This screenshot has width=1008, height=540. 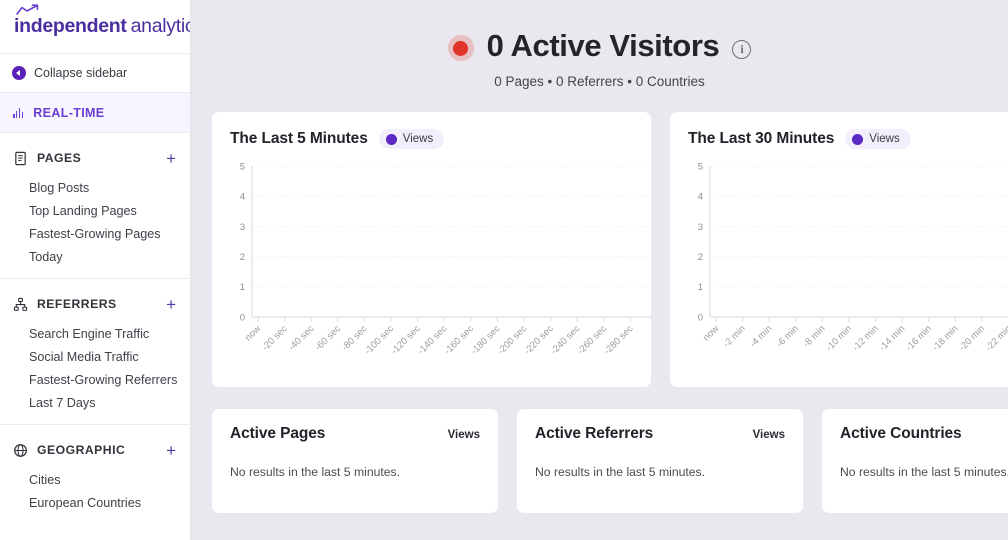 What do you see at coordinates (95, 233) in the screenshot?
I see `sidebar-item-fastest-growing-pages: Fastest-Growing Pages` at bounding box center [95, 233].